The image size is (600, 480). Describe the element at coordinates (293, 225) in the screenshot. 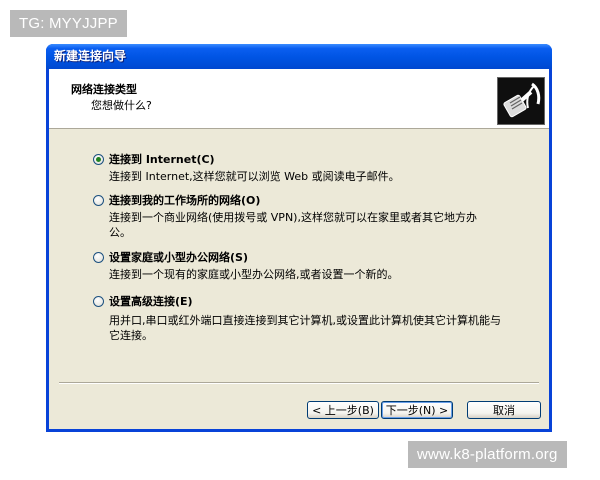

I see `option-description: 连接到一个商业网络(使用拨号或 VPN),这样您就可以在家里或者其它地方办公。` at that location.